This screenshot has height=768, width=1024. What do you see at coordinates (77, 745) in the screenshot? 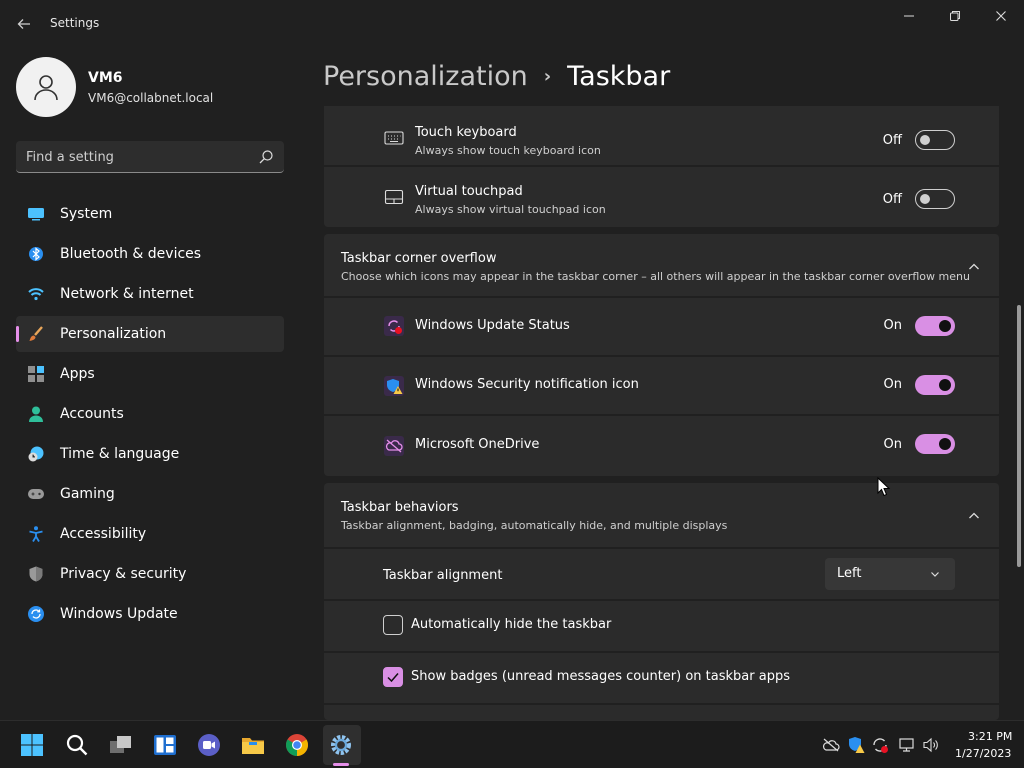
I see `taskbar-search-button` at bounding box center [77, 745].